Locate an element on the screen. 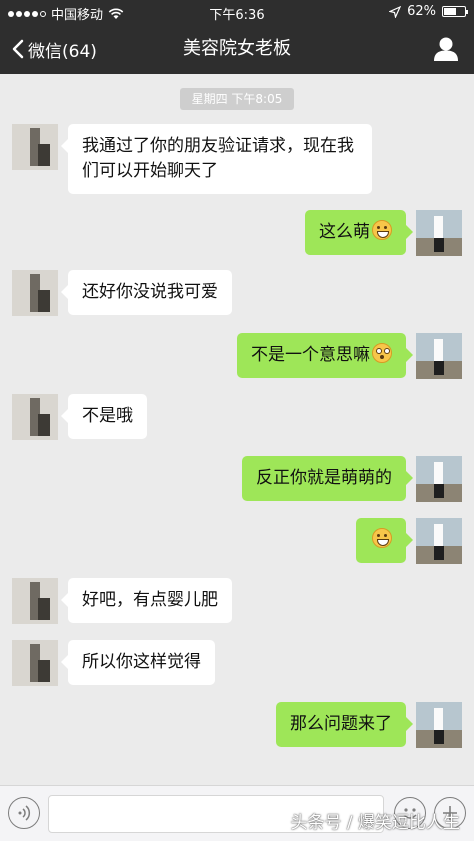 This screenshot has height=841, width=474. back-button: 微信(64) is located at coordinates (54, 49).